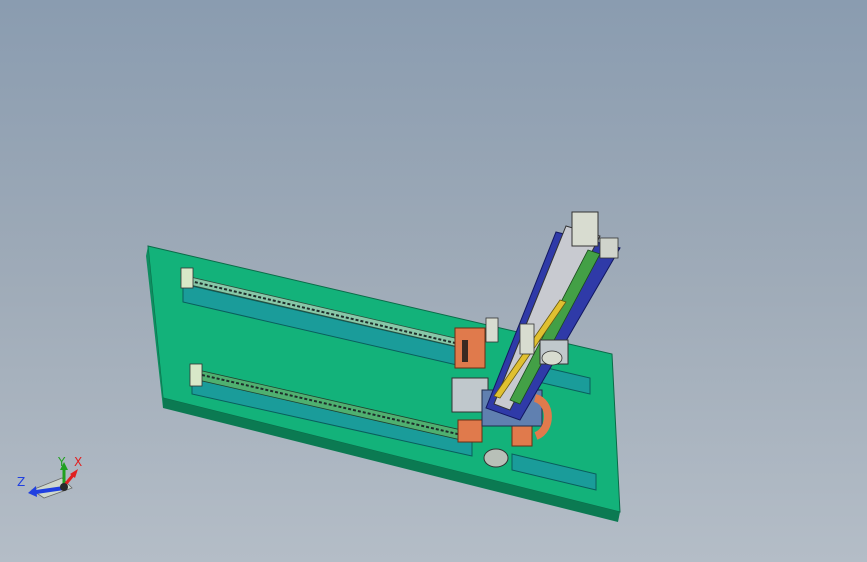  What do you see at coordinates (465, 351) in the screenshot?
I see `carriage-upper-slot` at bounding box center [465, 351].